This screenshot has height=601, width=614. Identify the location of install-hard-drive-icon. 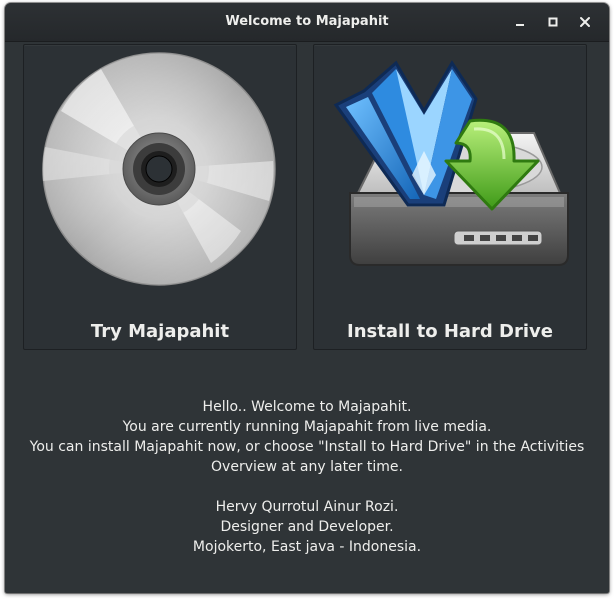
(451, 163).